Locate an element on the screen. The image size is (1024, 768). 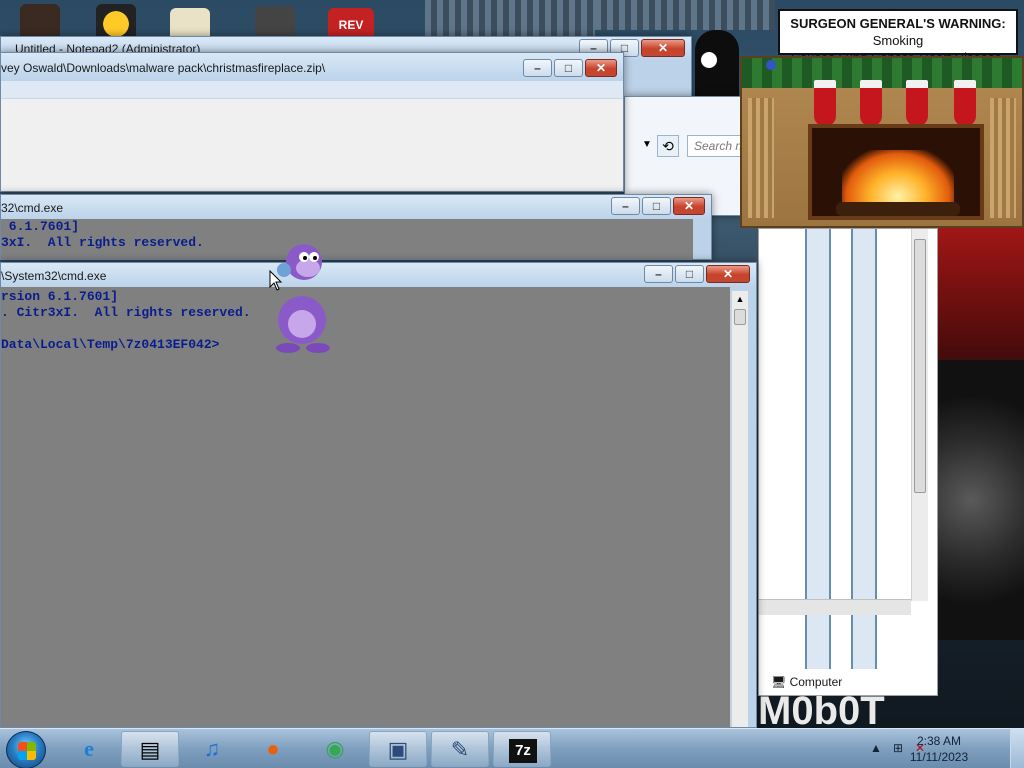
warning-bold: SURGEON GENERAL'S WARNING: is located at coordinates (898, 23).